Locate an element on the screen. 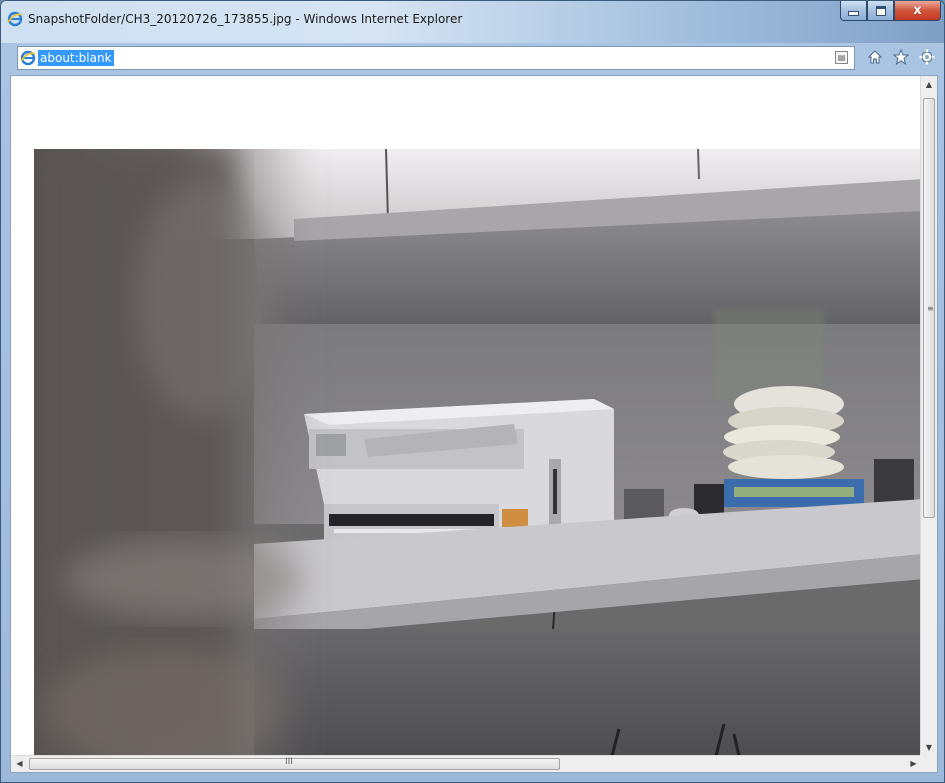  vertical-scrollbar: ▲ ≡ ▼ is located at coordinates (928, 416).